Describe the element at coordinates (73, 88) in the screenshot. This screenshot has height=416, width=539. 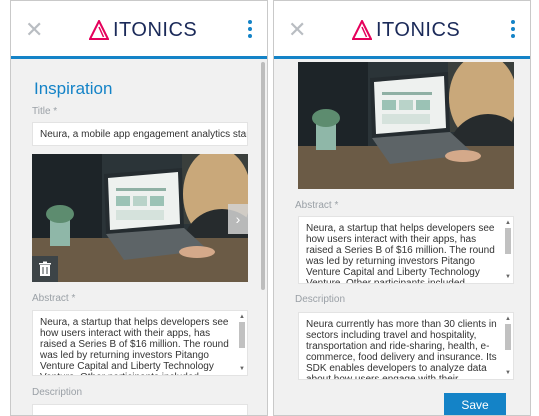
I see `page-title: Inspiration` at that location.